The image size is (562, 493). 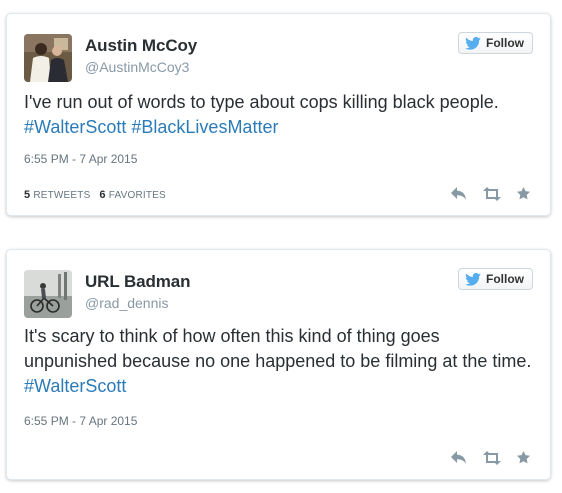 What do you see at coordinates (141, 46) in the screenshot?
I see `user-name: Austin McCoy` at bounding box center [141, 46].